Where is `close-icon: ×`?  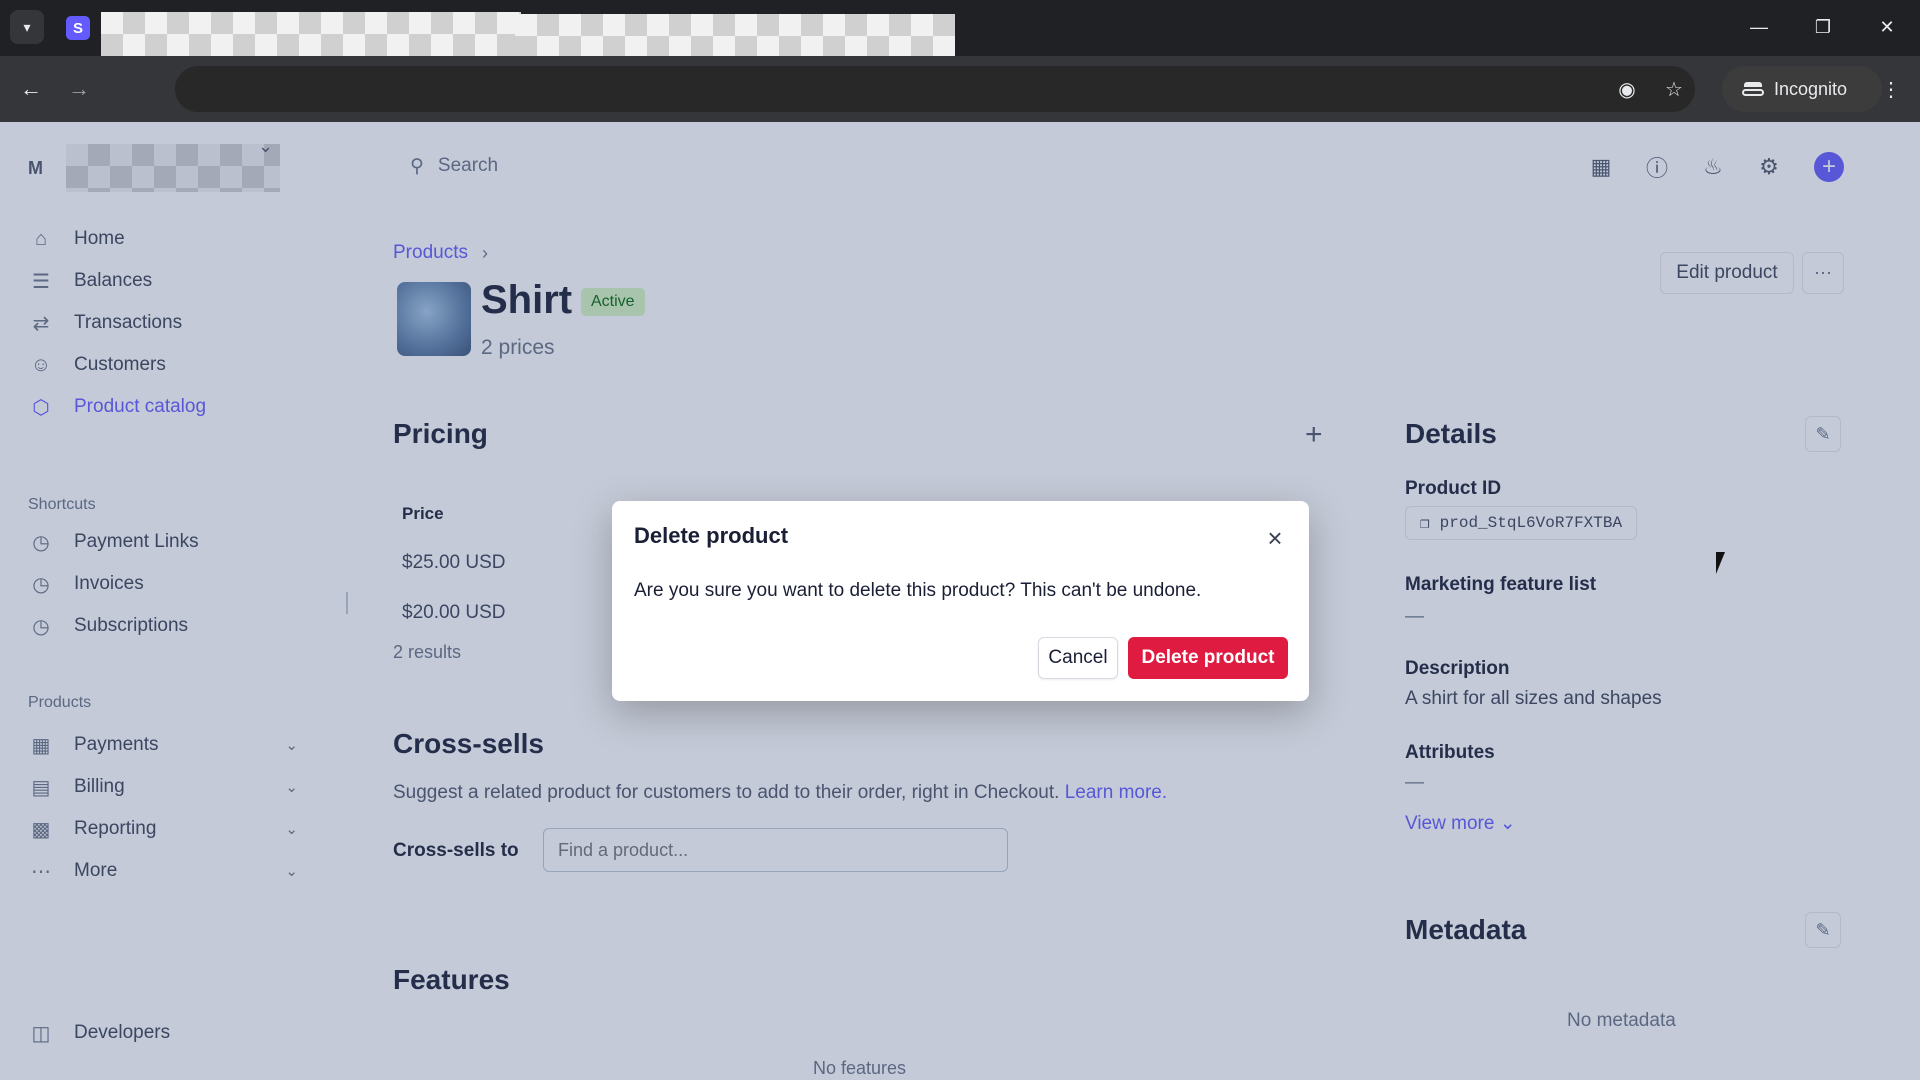 close-icon: × is located at coordinates (1275, 538).